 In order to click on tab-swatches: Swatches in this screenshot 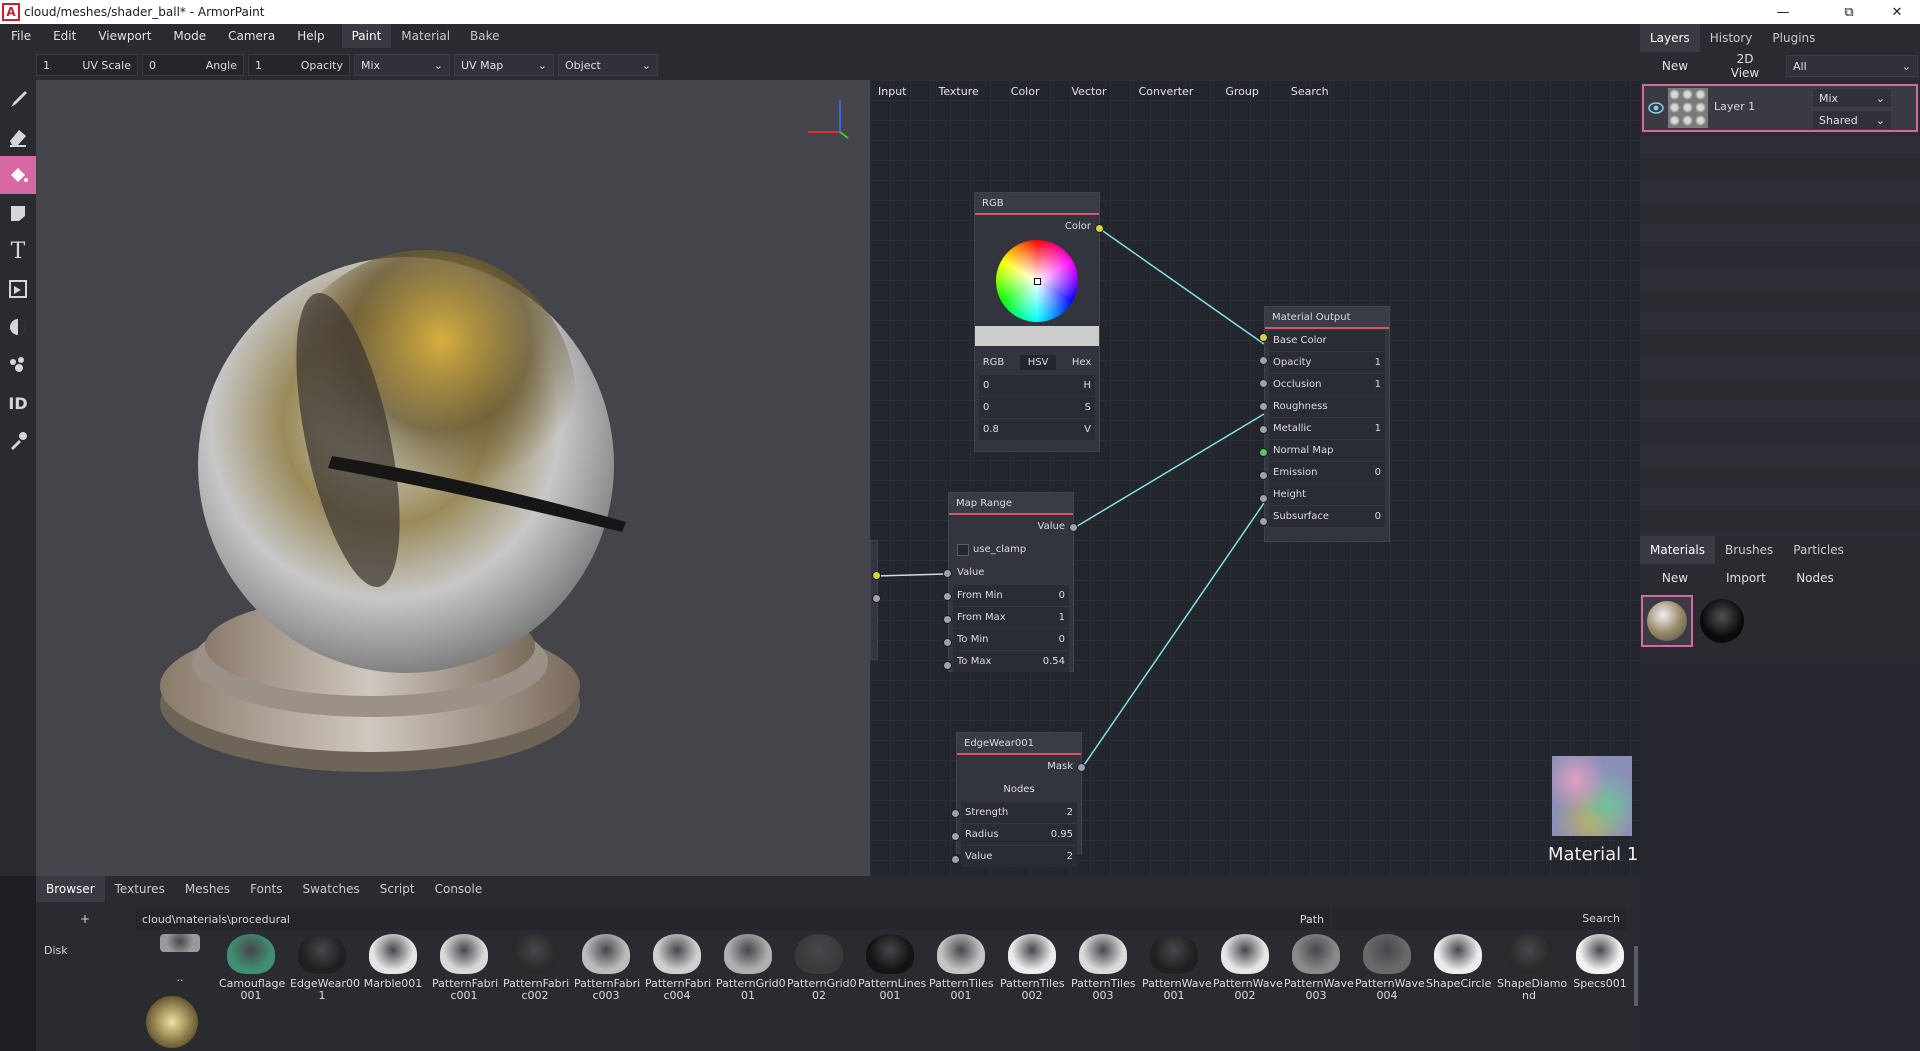, I will do `click(330, 889)`.